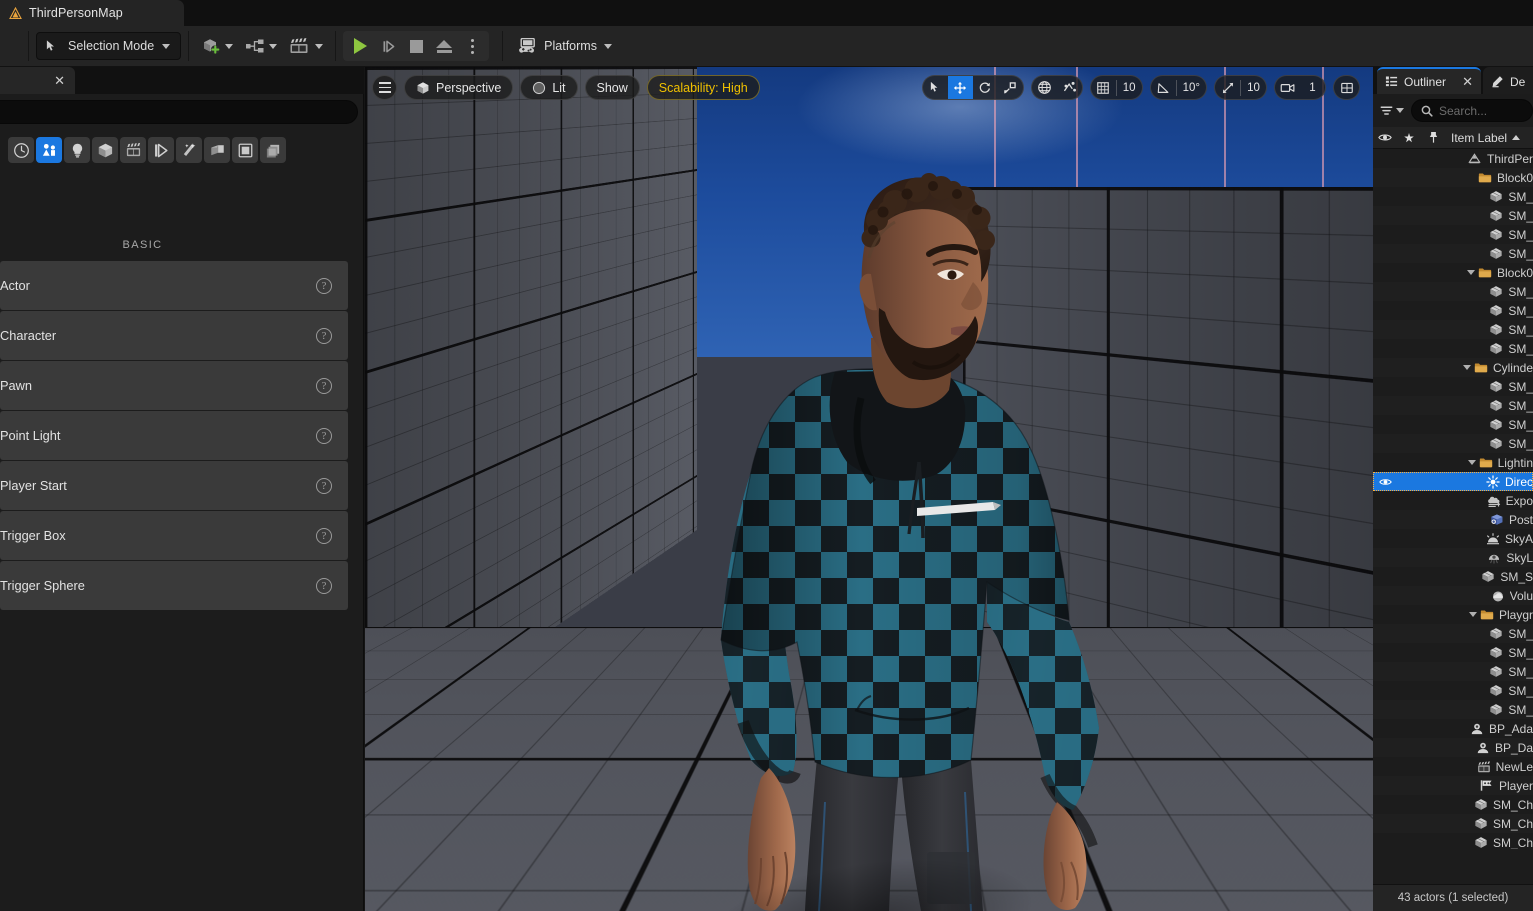  Describe the element at coordinates (1287, 87) in the screenshot. I see `camera-speed-toggle` at that location.